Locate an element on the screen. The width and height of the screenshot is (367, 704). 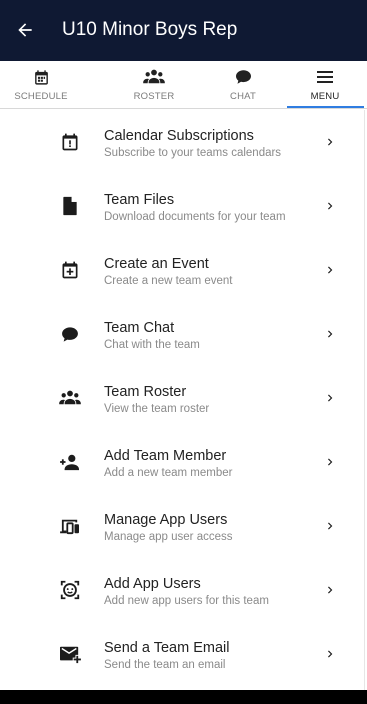
file-icon is located at coordinates (70, 206).